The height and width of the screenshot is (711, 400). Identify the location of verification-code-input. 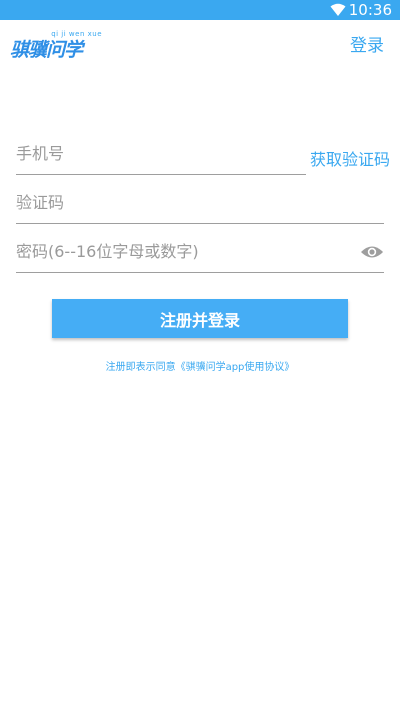
(200, 202).